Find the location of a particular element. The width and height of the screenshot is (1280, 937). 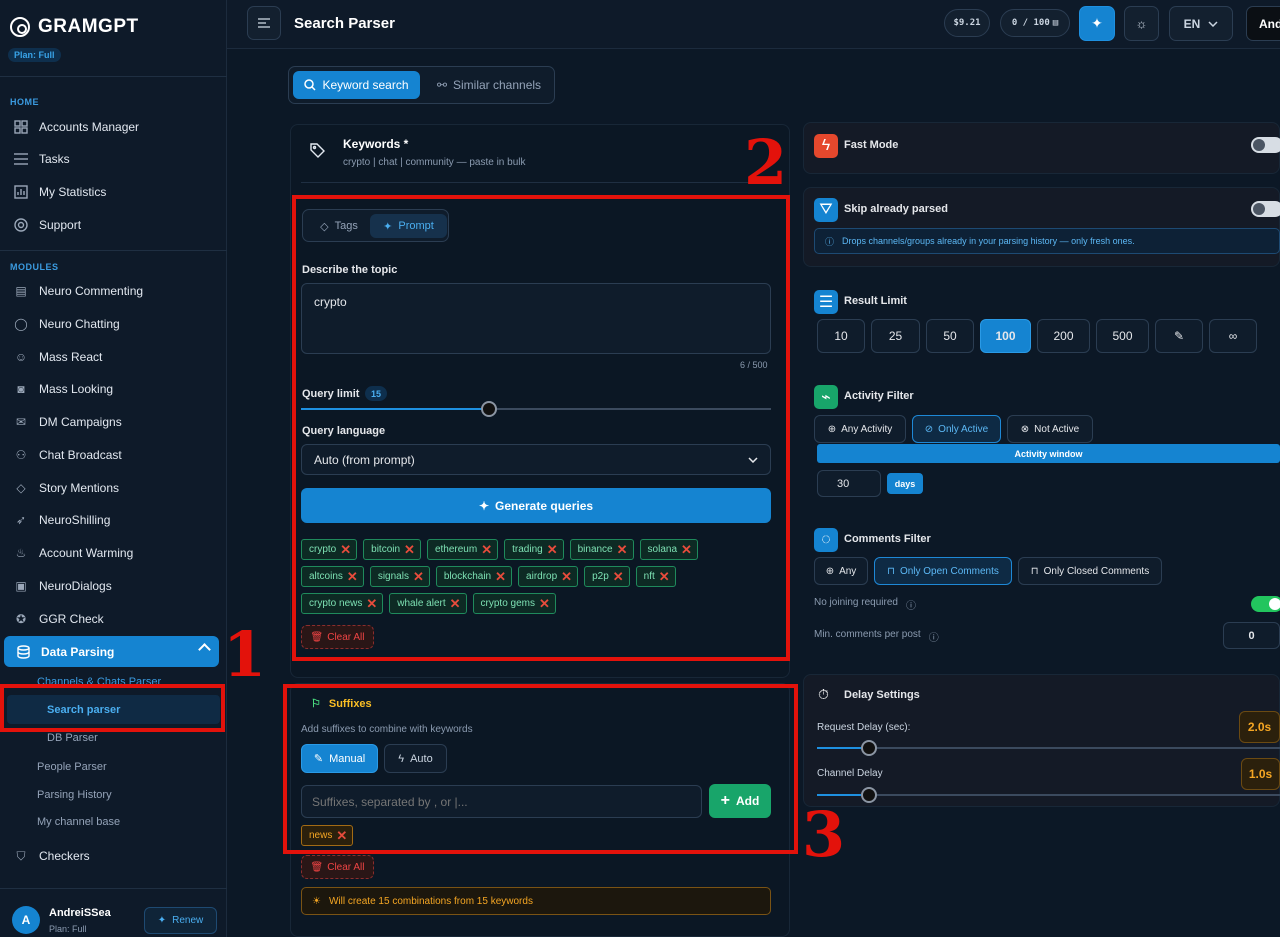

min-comments-input: 0 is located at coordinates (1251, 635).